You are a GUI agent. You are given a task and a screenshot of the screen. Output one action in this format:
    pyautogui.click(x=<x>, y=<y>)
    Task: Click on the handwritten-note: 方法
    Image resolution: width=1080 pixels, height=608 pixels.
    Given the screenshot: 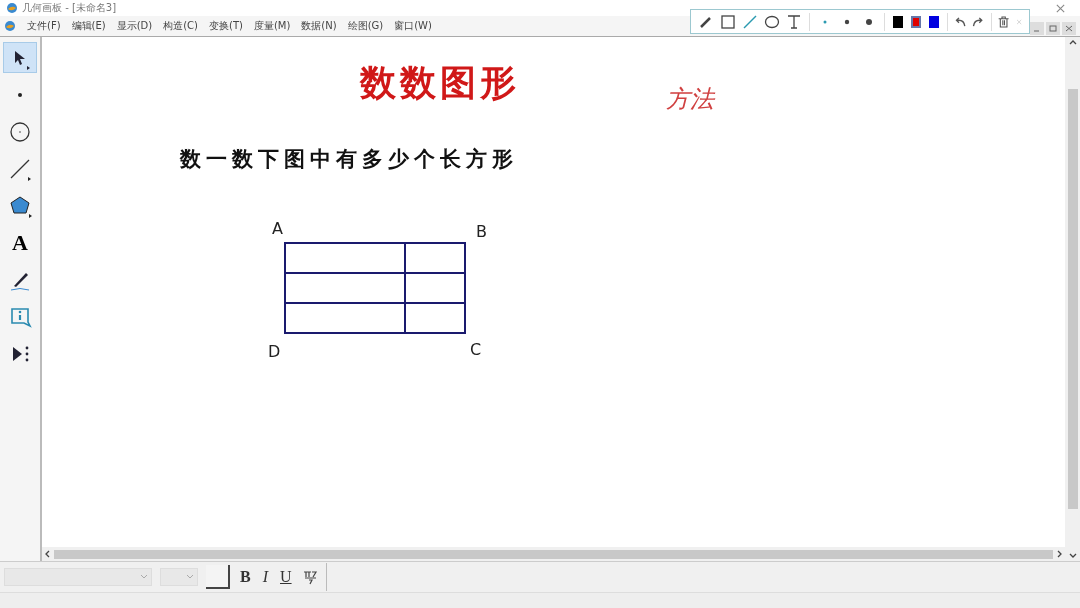 What is the action you would take?
    pyautogui.click(x=690, y=99)
    